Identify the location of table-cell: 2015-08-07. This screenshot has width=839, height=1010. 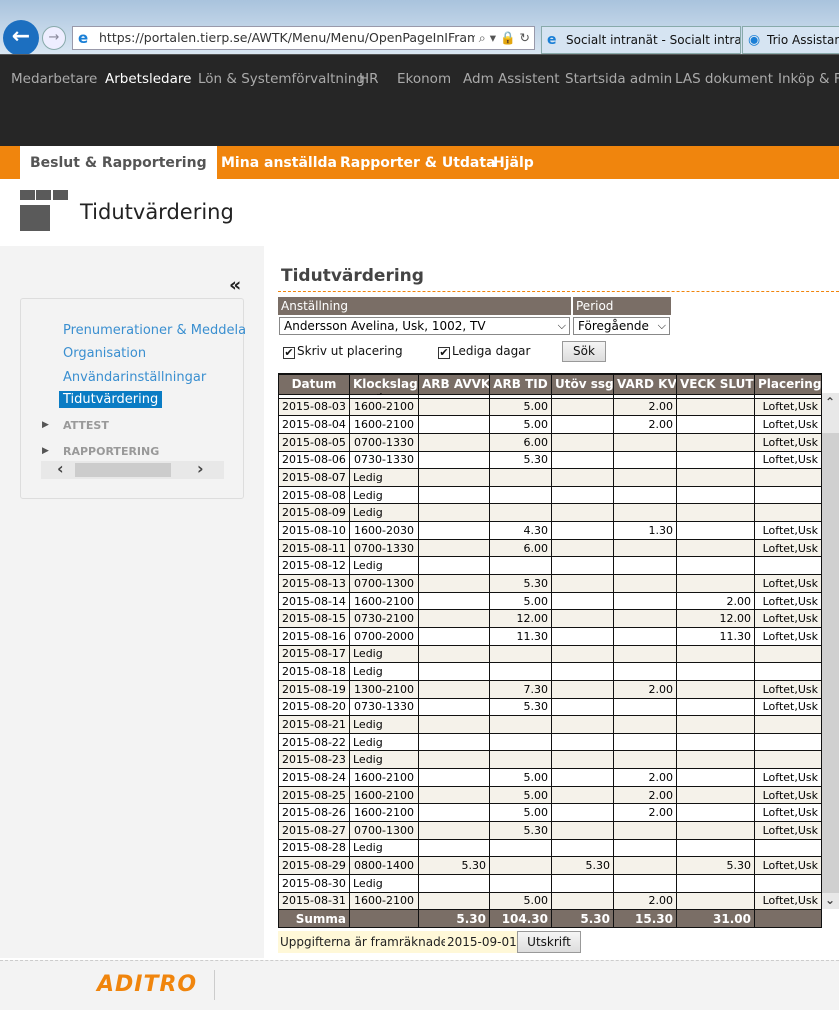
(314, 477).